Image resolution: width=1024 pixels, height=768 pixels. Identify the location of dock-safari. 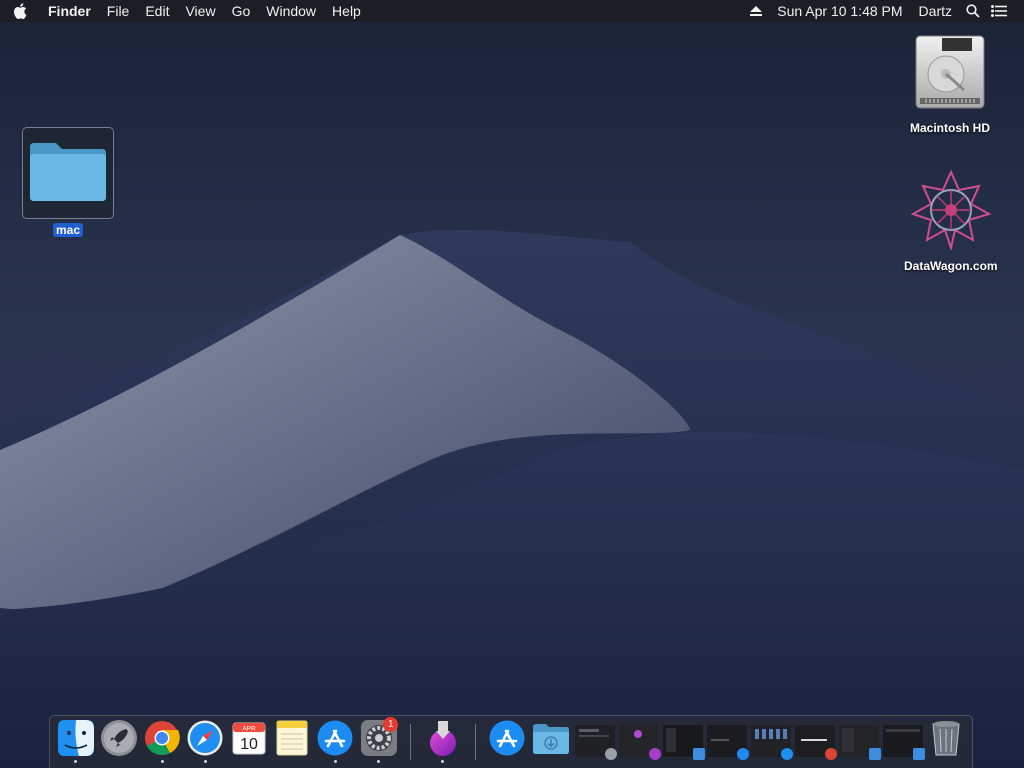
(205, 742).